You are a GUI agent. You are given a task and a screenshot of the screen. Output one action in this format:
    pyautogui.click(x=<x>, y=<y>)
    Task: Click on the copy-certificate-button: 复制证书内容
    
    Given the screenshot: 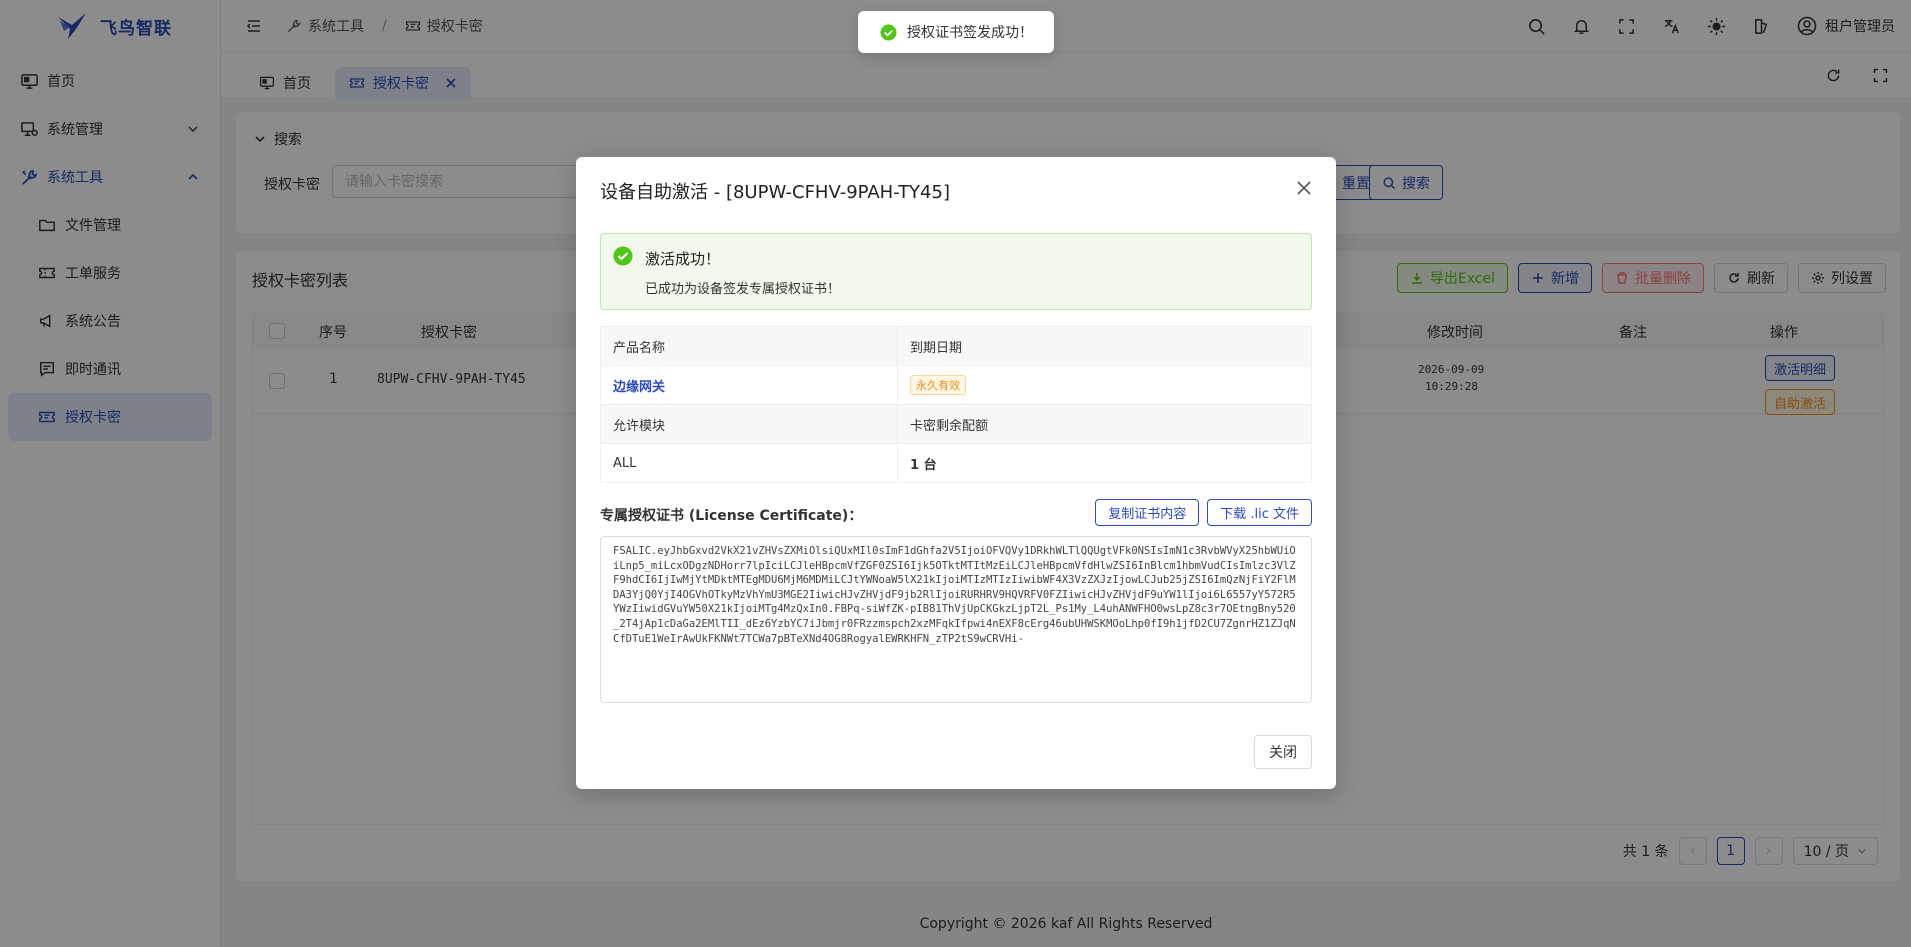 What is the action you would take?
    pyautogui.click(x=1147, y=512)
    